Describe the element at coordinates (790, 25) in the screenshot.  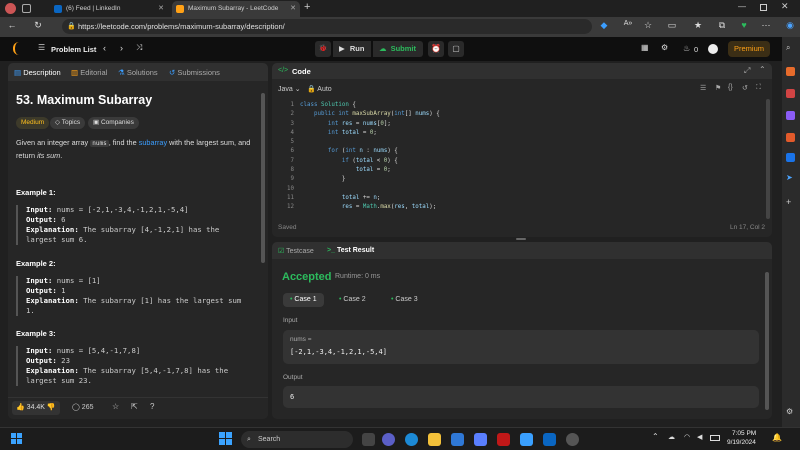
I see `copilot-icon: ◉` at that location.